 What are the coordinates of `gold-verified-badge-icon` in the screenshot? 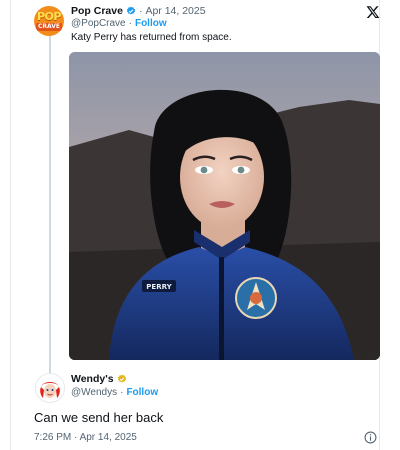 It's located at (121, 378).